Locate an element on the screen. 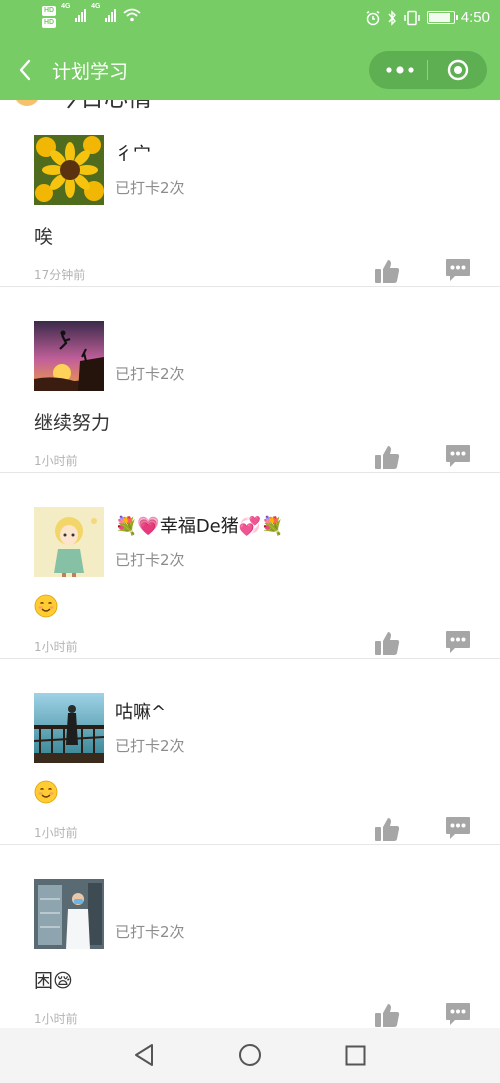 This screenshot has height=1083, width=500. user-name: 彳宀 is located at coordinates (133, 153).